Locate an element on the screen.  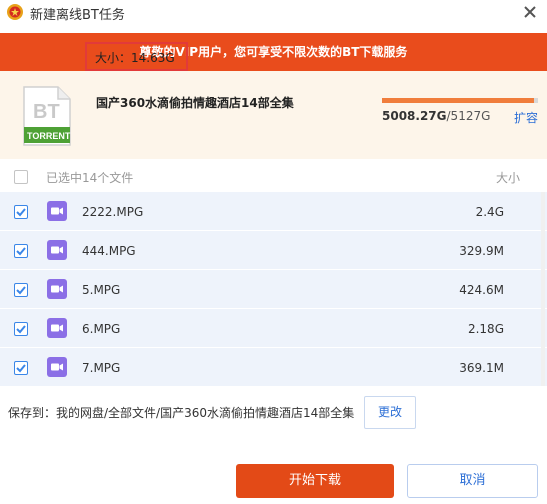
close-icon is located at coordinates (530, 12).